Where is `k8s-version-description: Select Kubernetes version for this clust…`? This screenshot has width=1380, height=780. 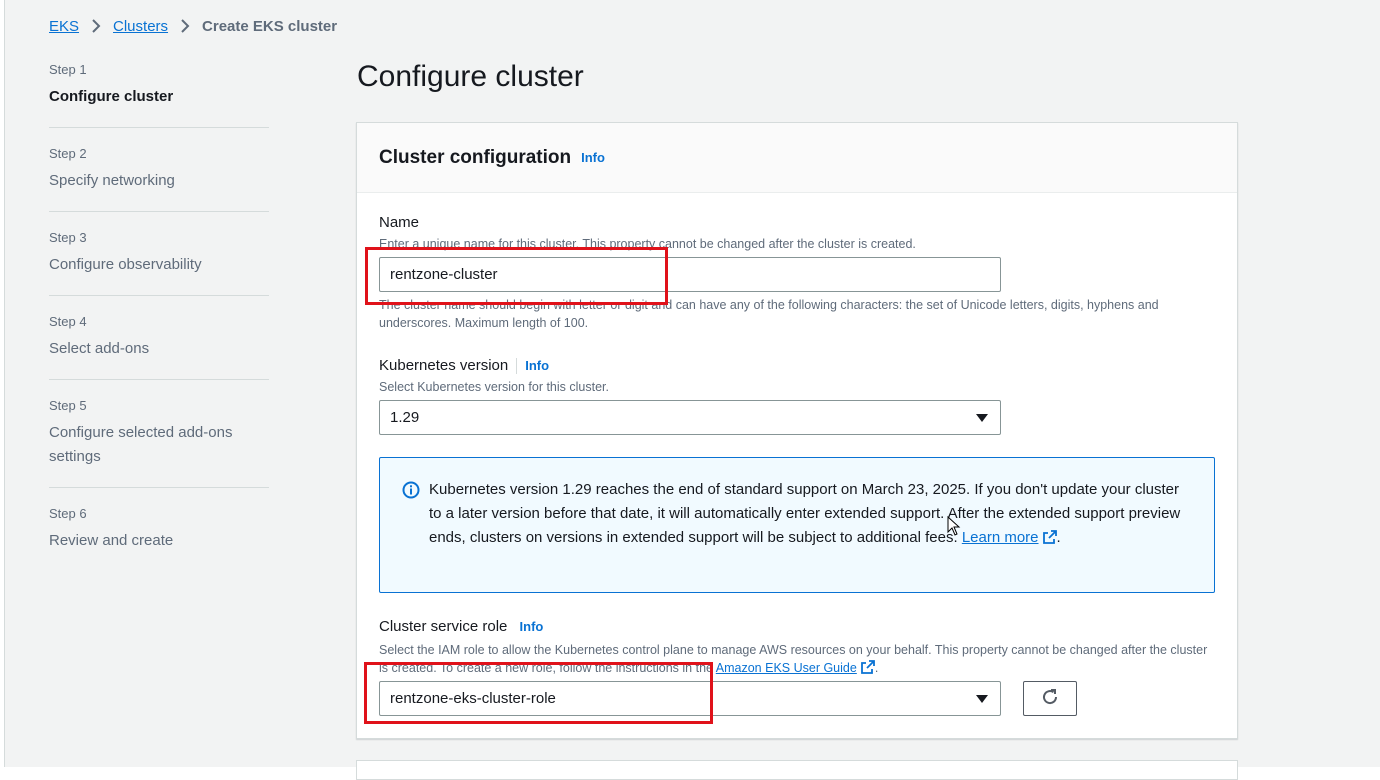
k8s-version-description: Select Kubernetes version for this clust… is located at coordinates (494, 387).